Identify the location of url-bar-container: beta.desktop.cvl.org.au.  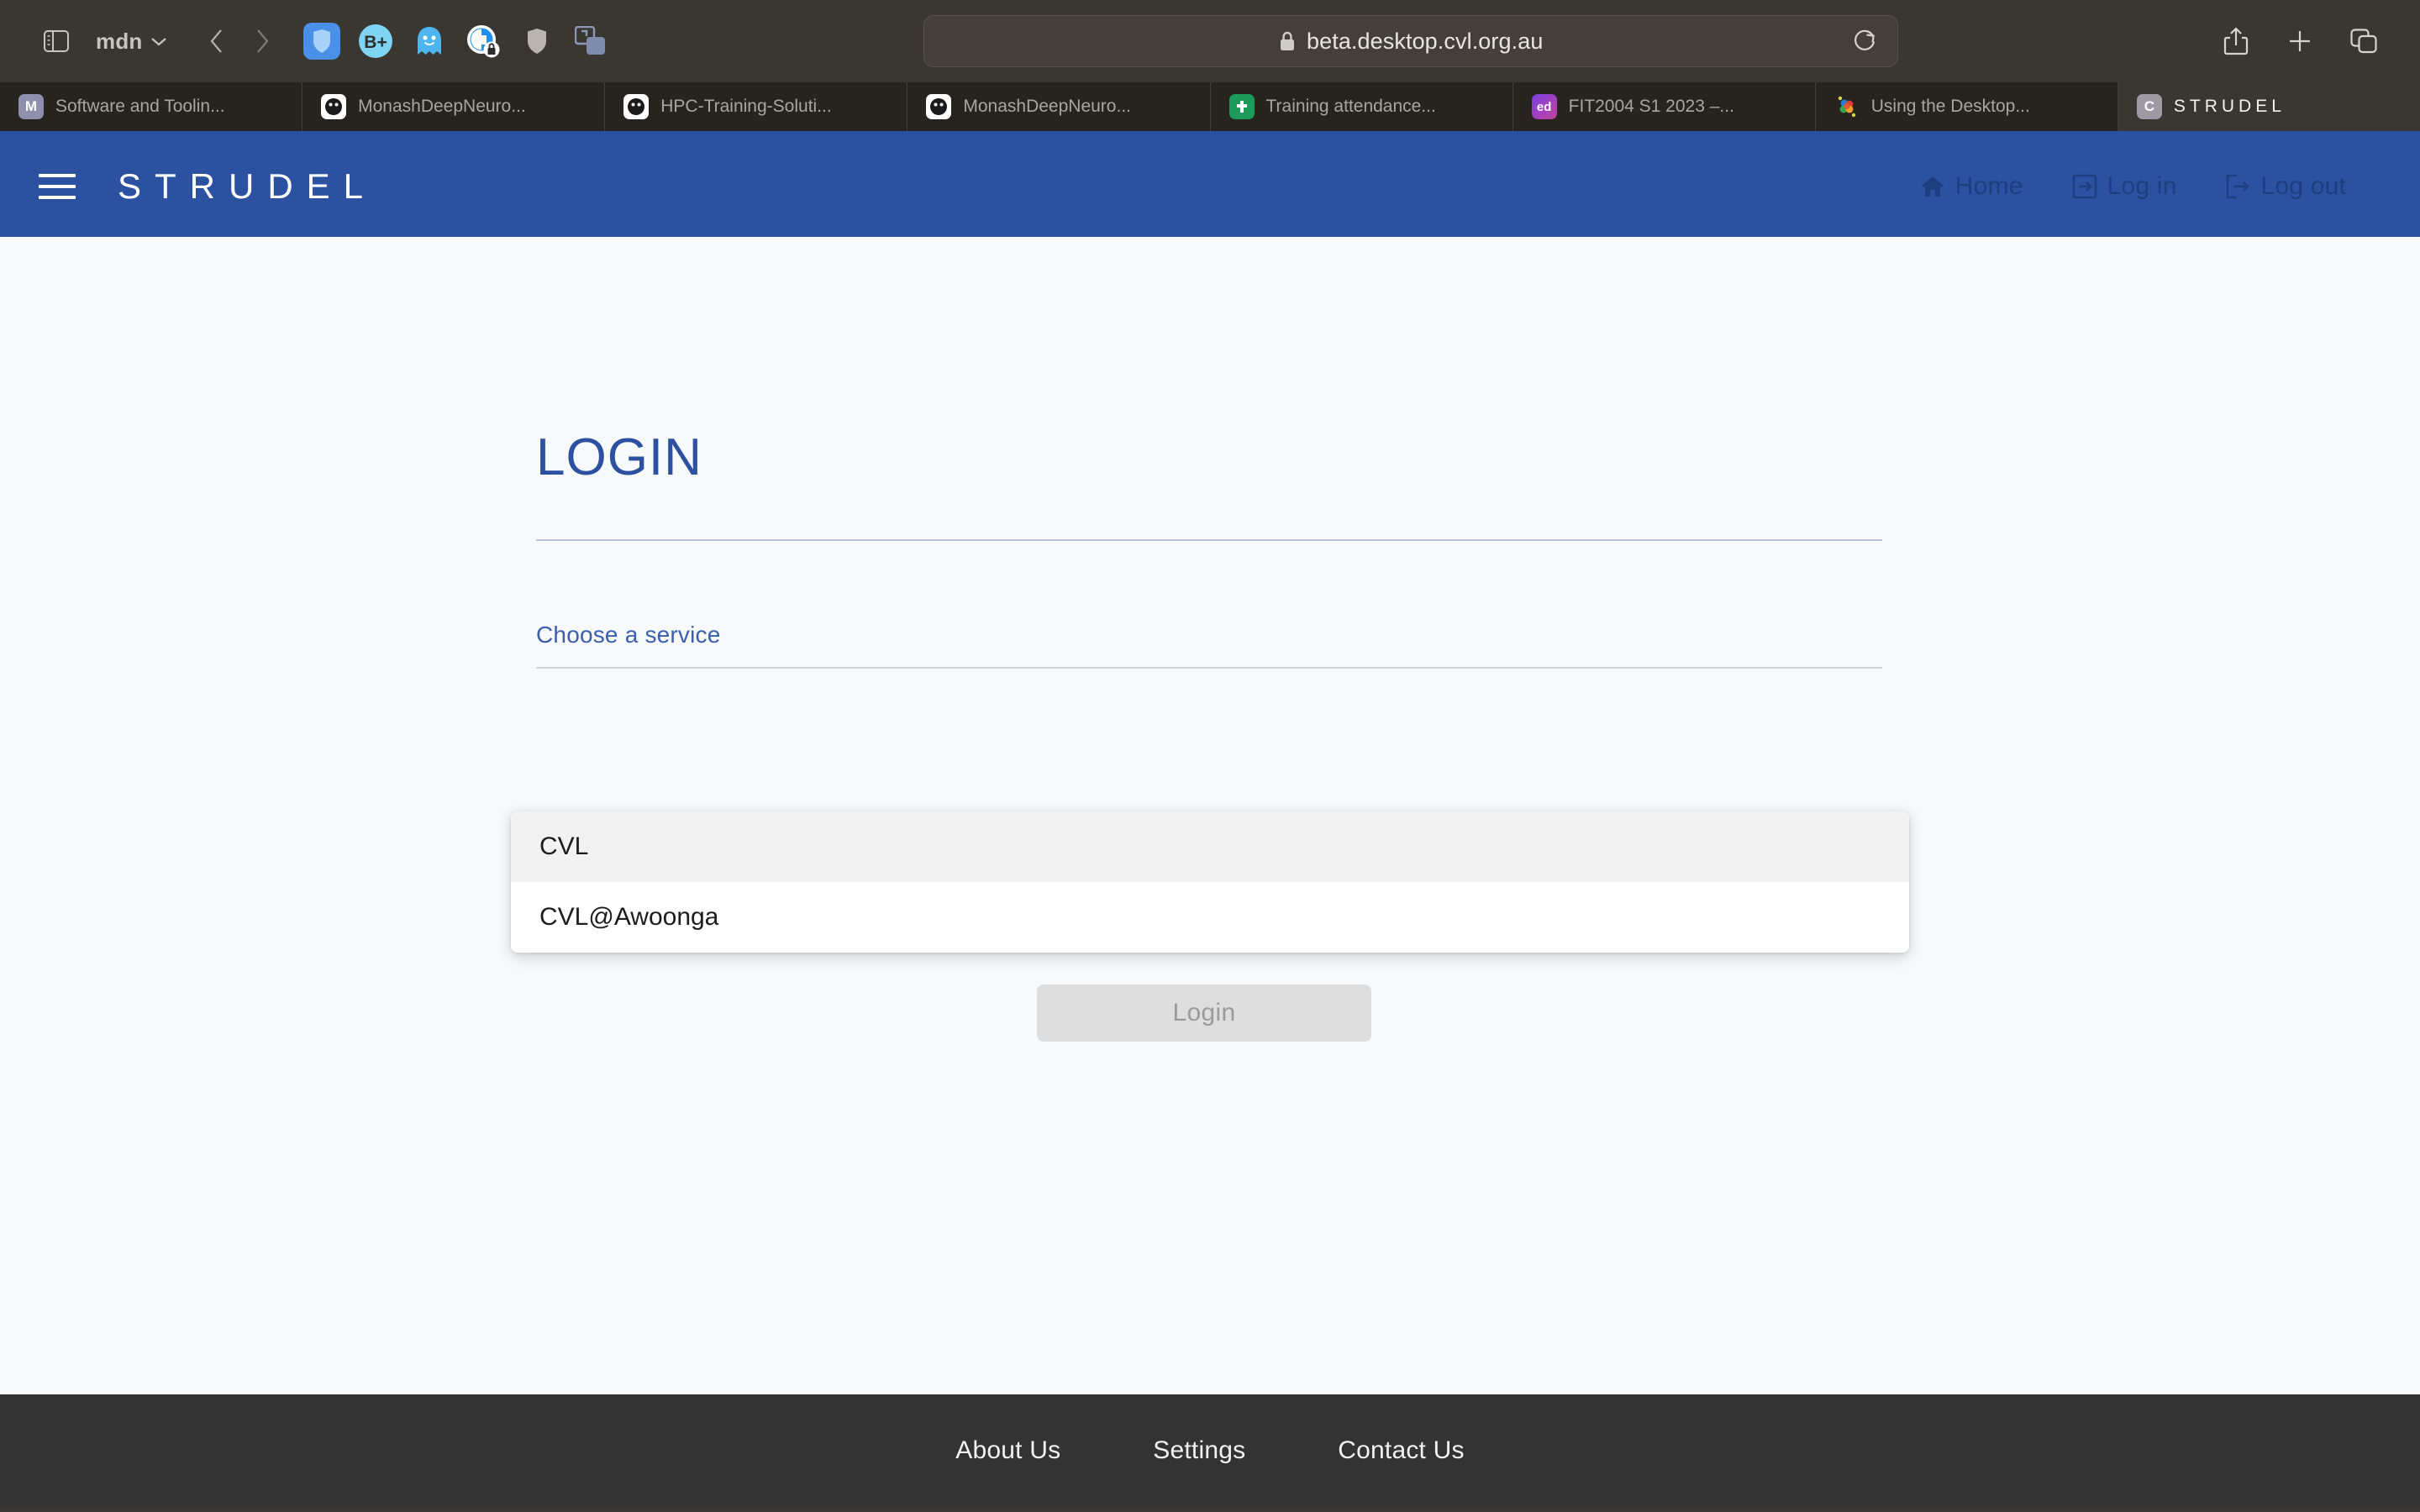
(1410, 41).